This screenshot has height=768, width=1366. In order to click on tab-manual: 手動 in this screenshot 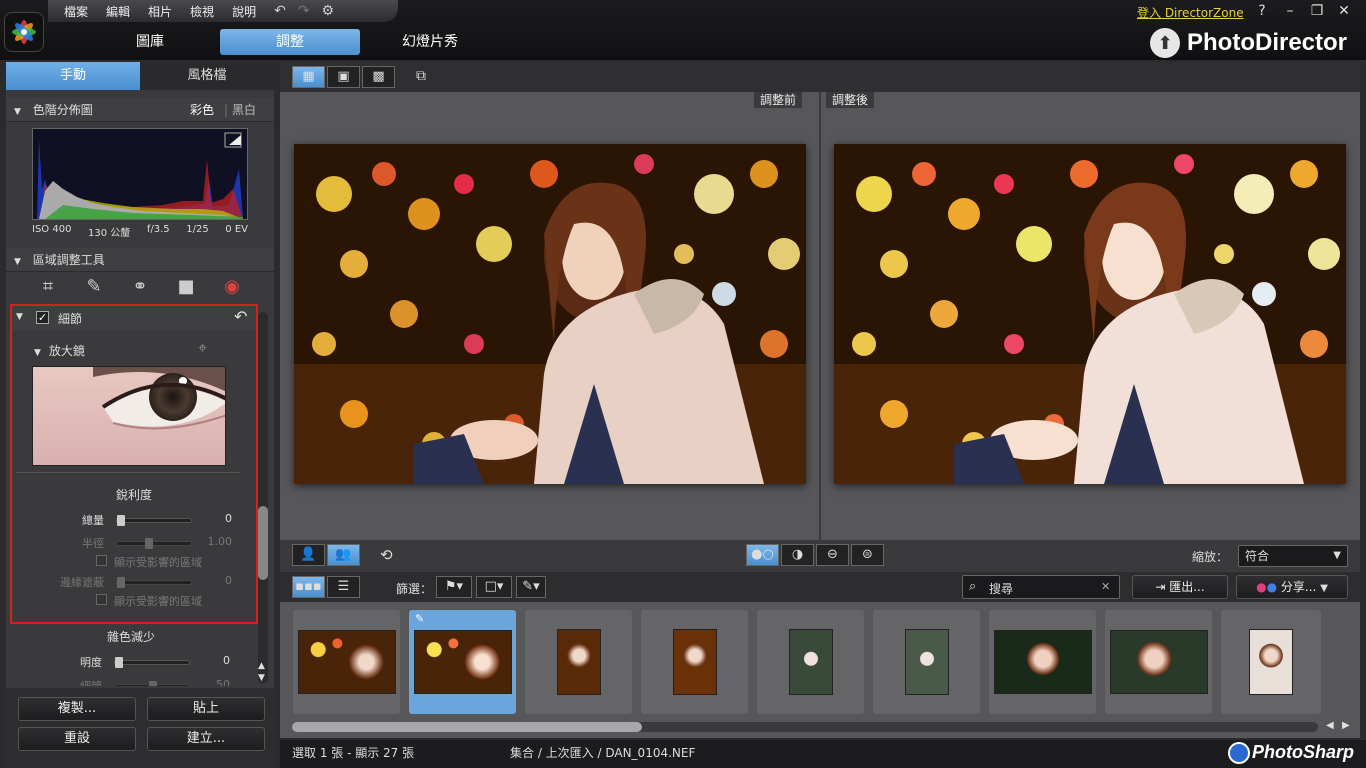, I will do `click(73, 76)`.